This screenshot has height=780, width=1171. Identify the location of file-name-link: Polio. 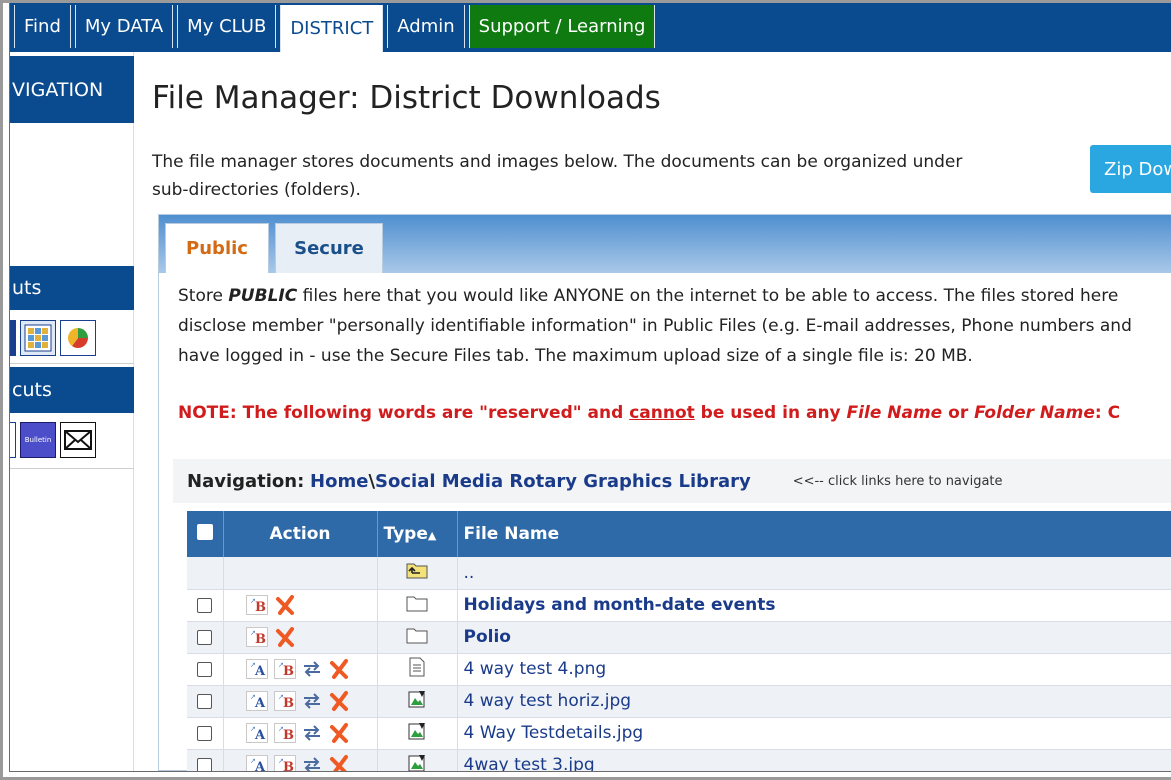
(487, 637).